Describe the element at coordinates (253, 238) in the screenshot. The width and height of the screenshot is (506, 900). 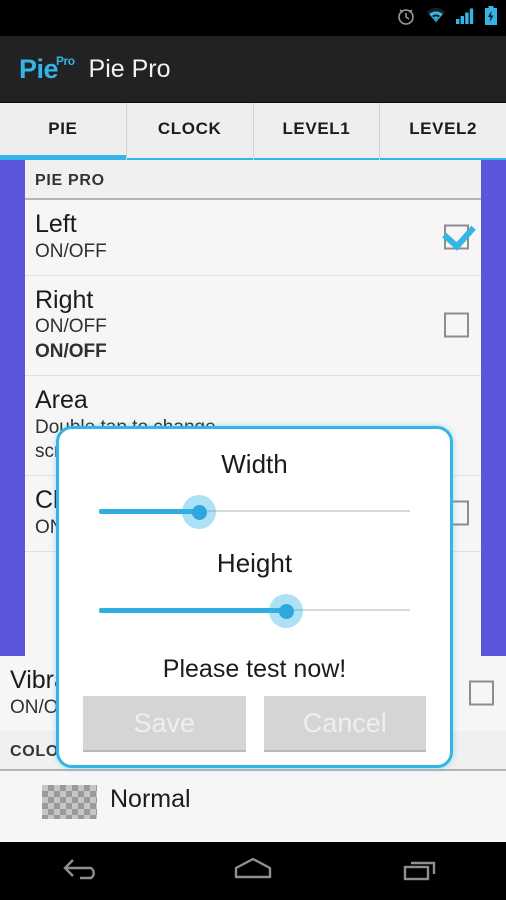
I see `preference-row-left: Left ON/OFF` at that location.